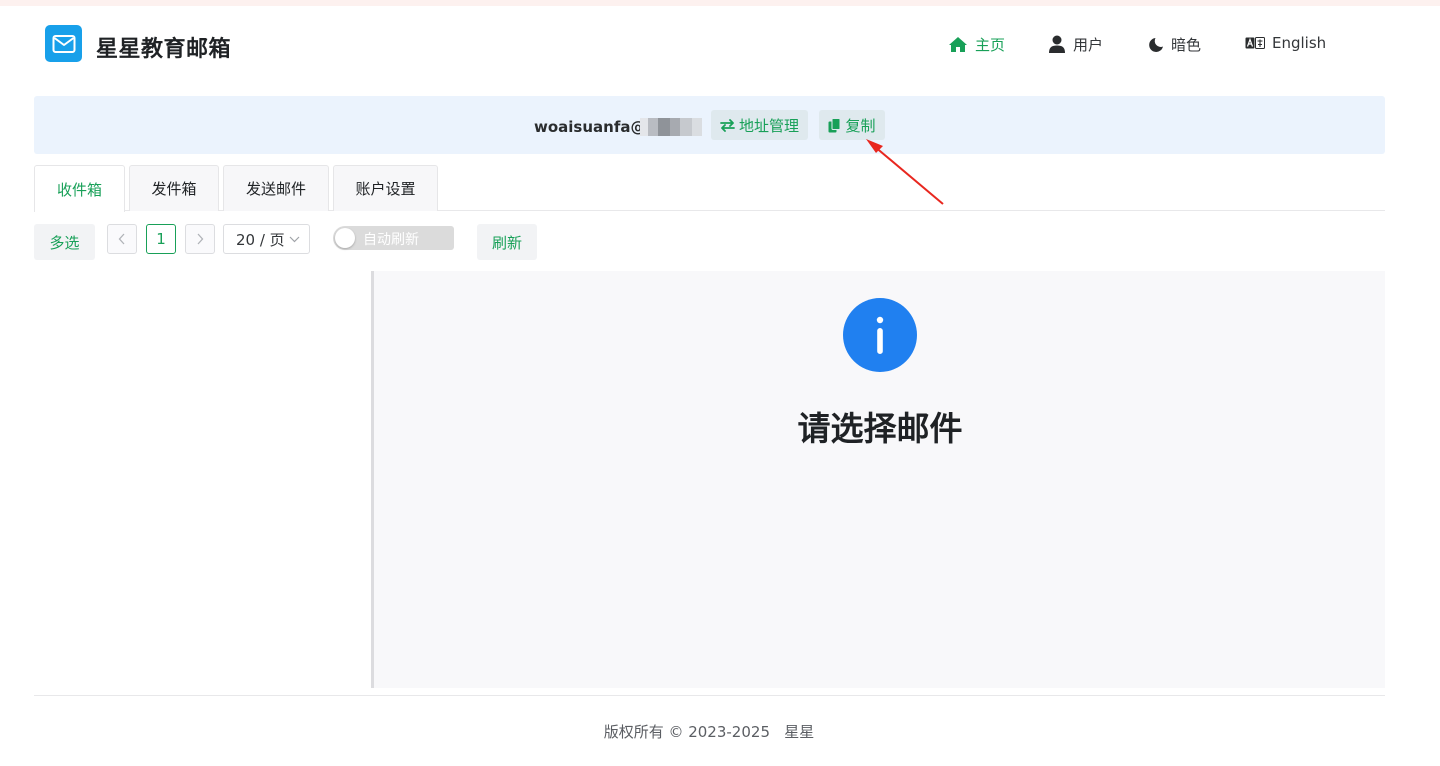  I want to click on nav-dark-mode-label: 暗色, so click(1186, 45).